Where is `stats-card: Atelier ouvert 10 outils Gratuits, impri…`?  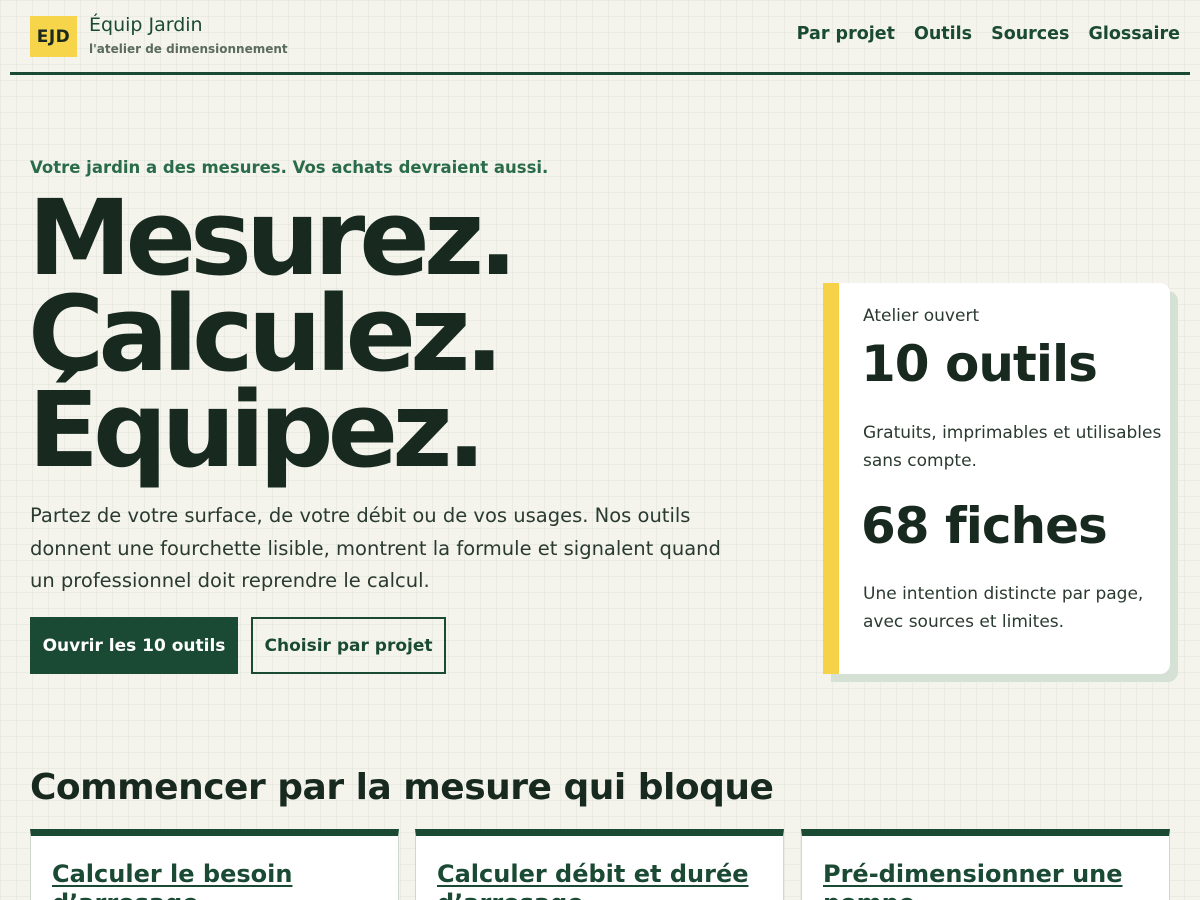
stats-card: Atelier ouvert 10 outils Gratuits, impri… is located at coordinates (996, 478).